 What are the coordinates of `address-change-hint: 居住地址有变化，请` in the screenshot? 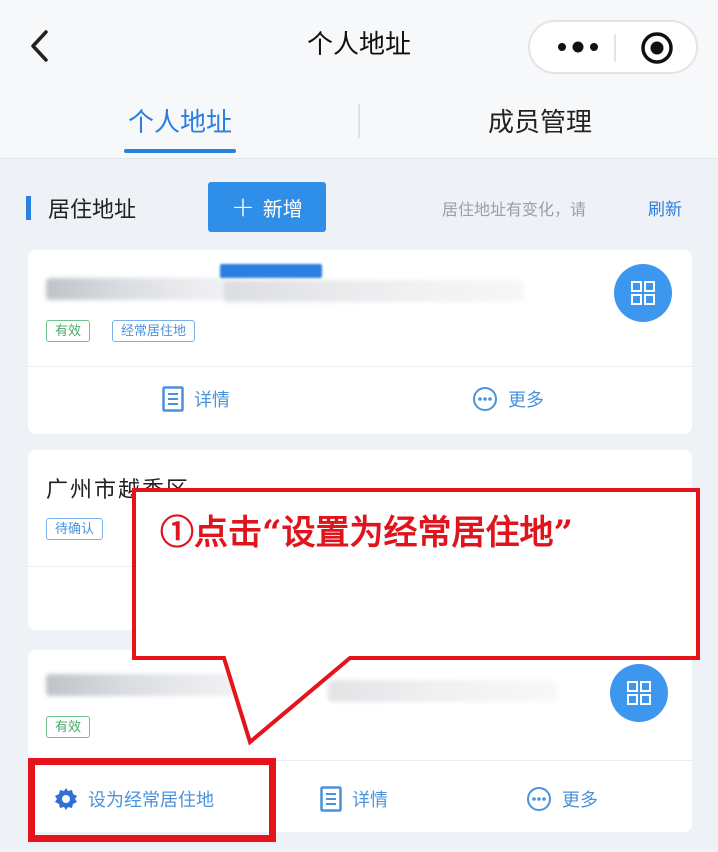 It's located at (514, 209).